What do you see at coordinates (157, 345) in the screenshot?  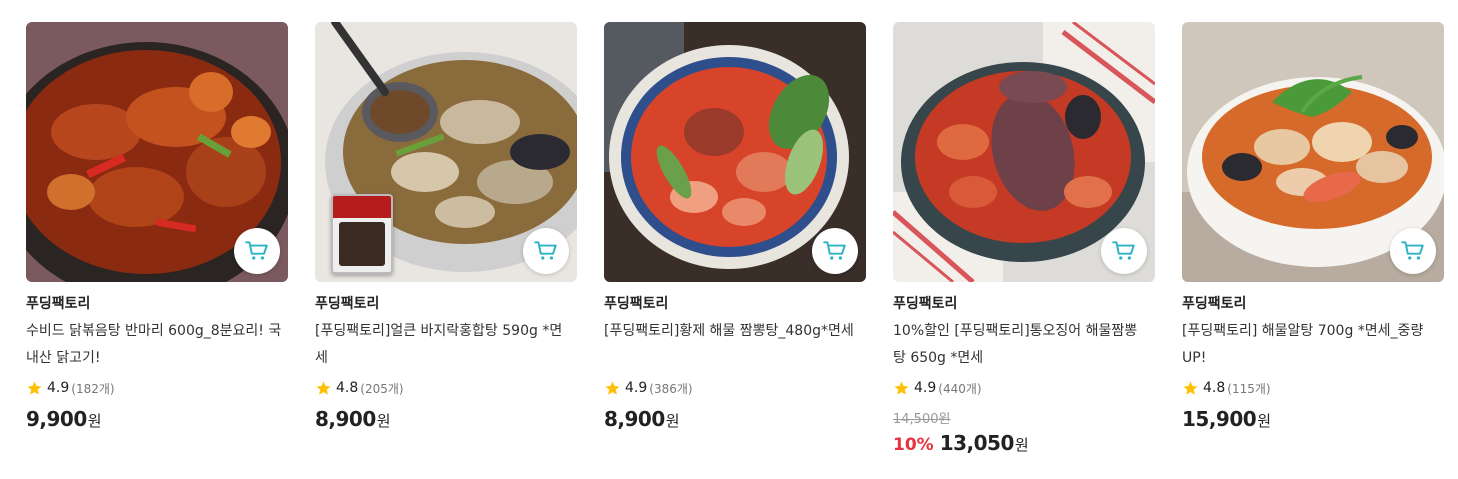 I see `product-title: 수비드 닭볶음탕 반마리 600g_8분요리! 국내산 닭고기!` at bounding box center [157, 345].